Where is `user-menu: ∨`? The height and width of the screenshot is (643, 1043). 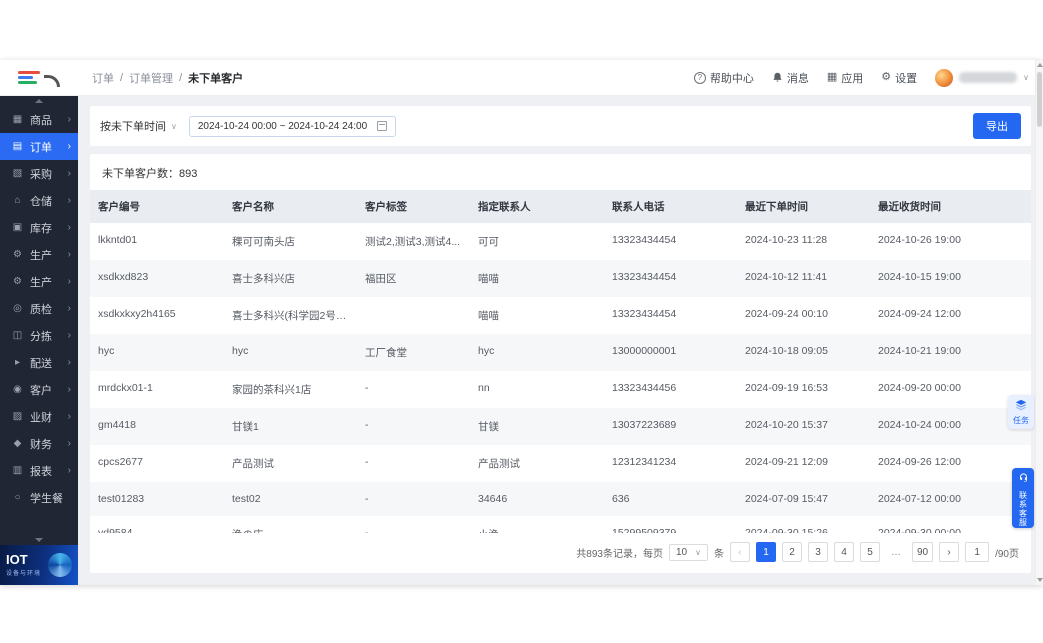
user-menu: ∨ is located at coordinates (982, 77).